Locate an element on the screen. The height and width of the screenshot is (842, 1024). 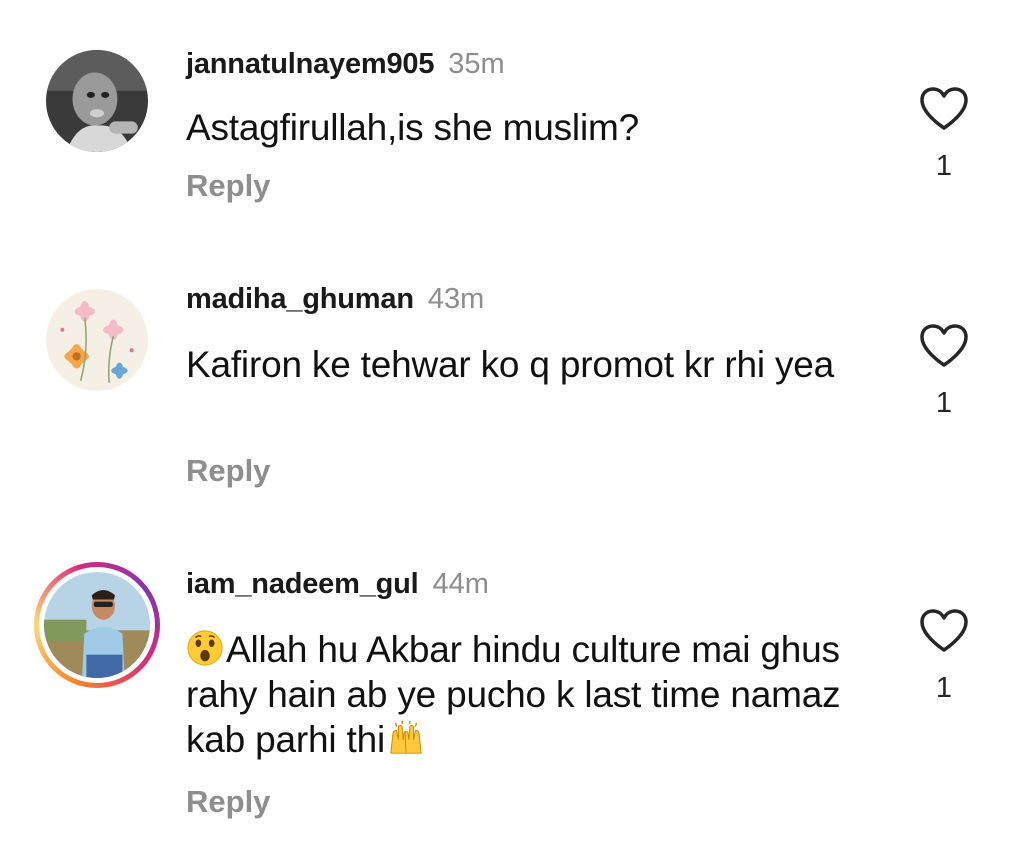
comment-header: madiha_ghuman 43m is located at coordinates (335, 303).